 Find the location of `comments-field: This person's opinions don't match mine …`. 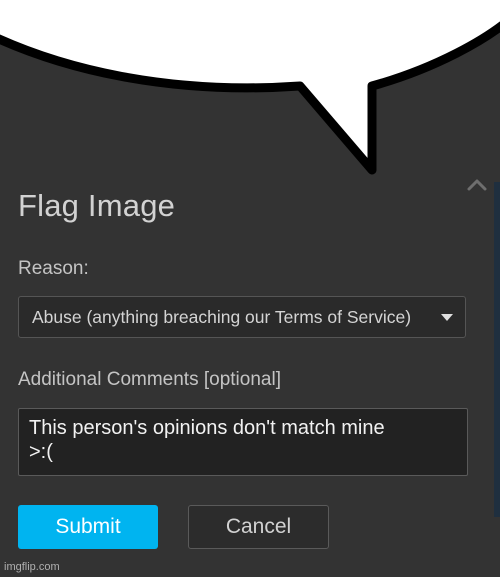

comments-field: This person's opinions don't match mine … is located at coordinates (243, 442).